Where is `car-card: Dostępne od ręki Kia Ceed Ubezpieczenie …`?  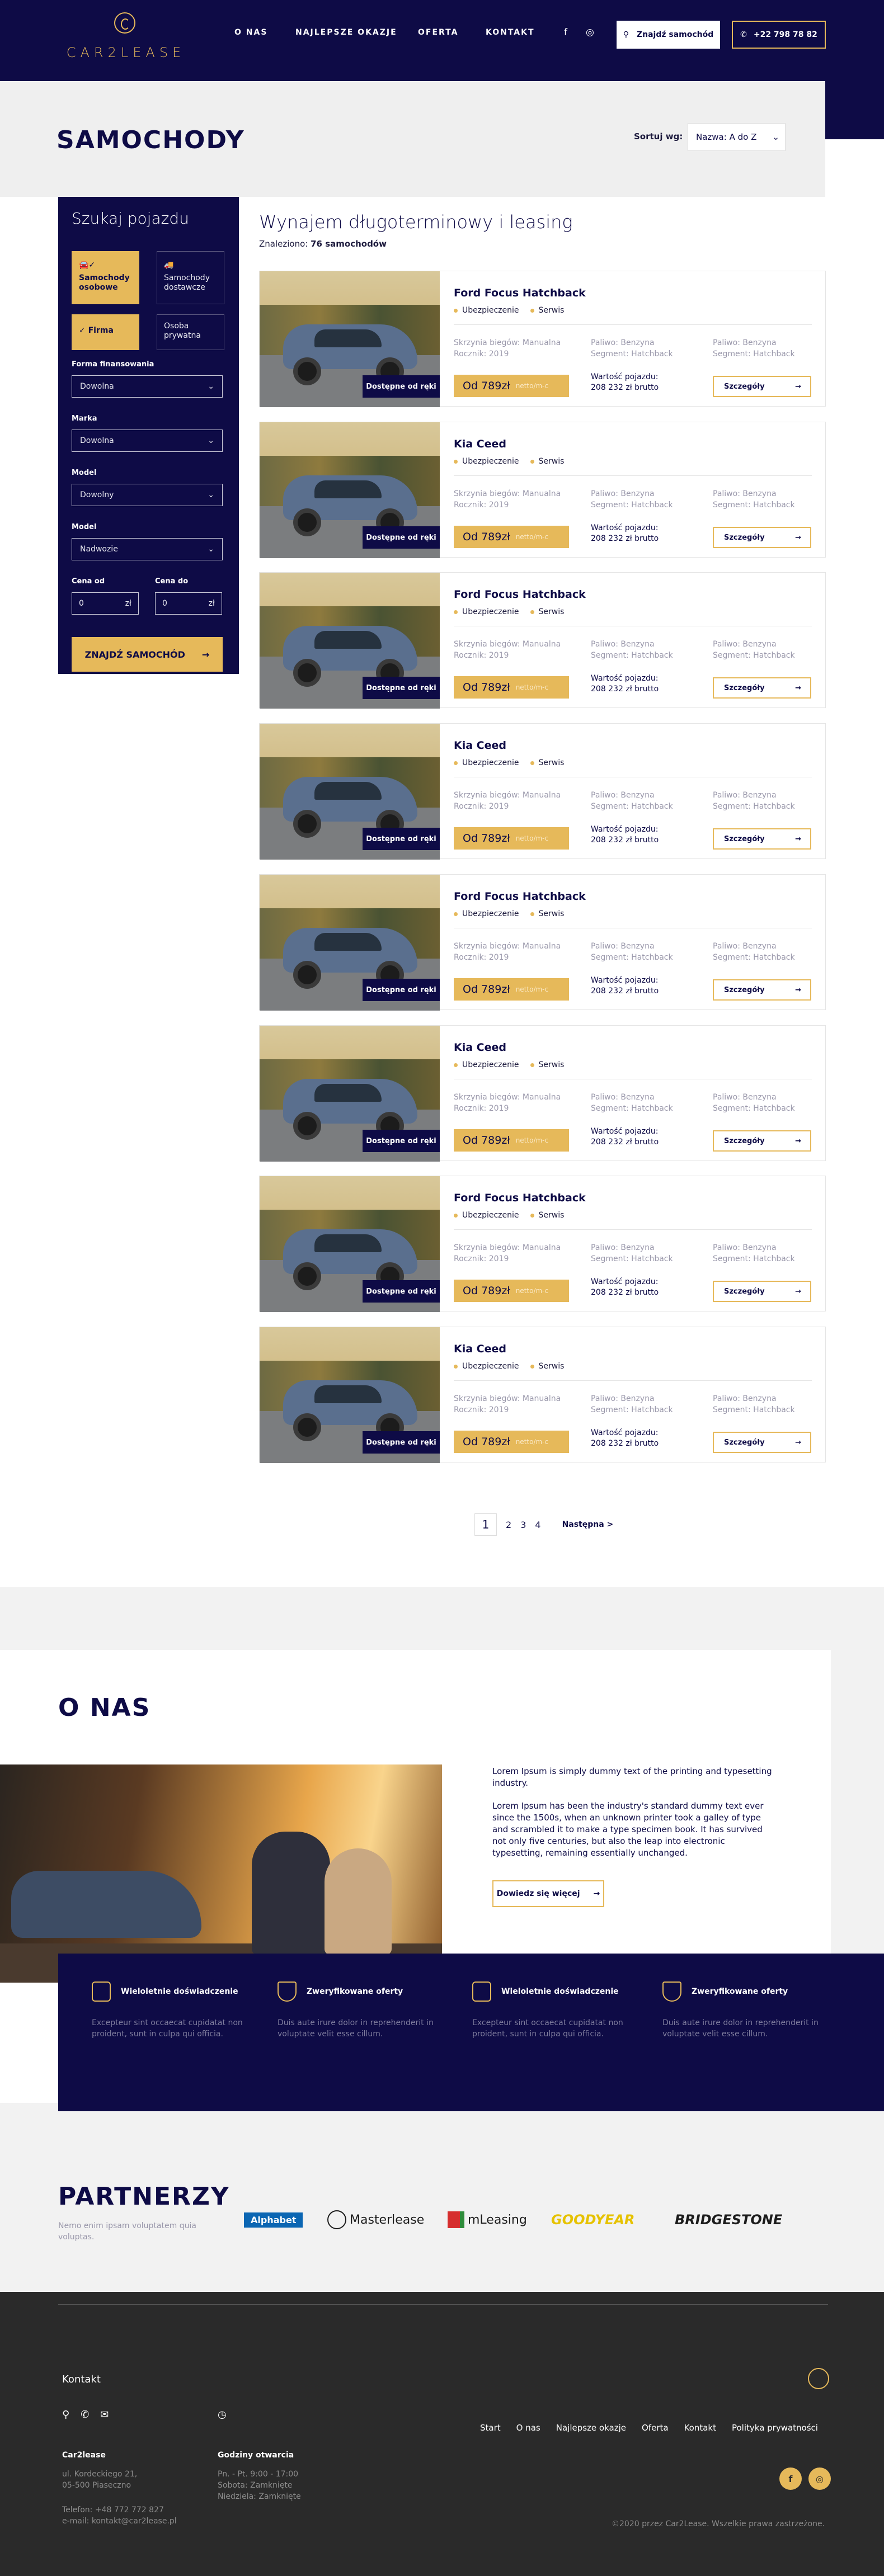
car-card: Dostępne od ręki Kia Ceed Ubezpieczenie … is located at coordinates (542, 791).